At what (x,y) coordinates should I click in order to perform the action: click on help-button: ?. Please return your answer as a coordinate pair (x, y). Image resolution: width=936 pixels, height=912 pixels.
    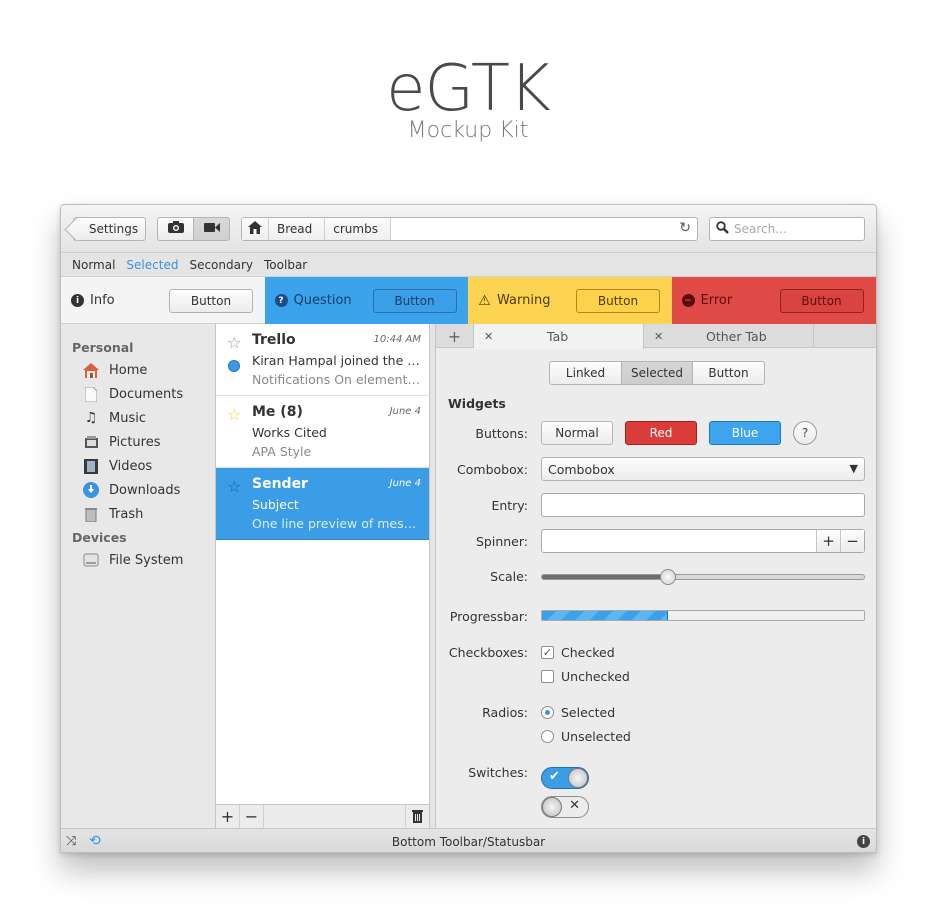
    Looking at the image, I should click on (805, 433).